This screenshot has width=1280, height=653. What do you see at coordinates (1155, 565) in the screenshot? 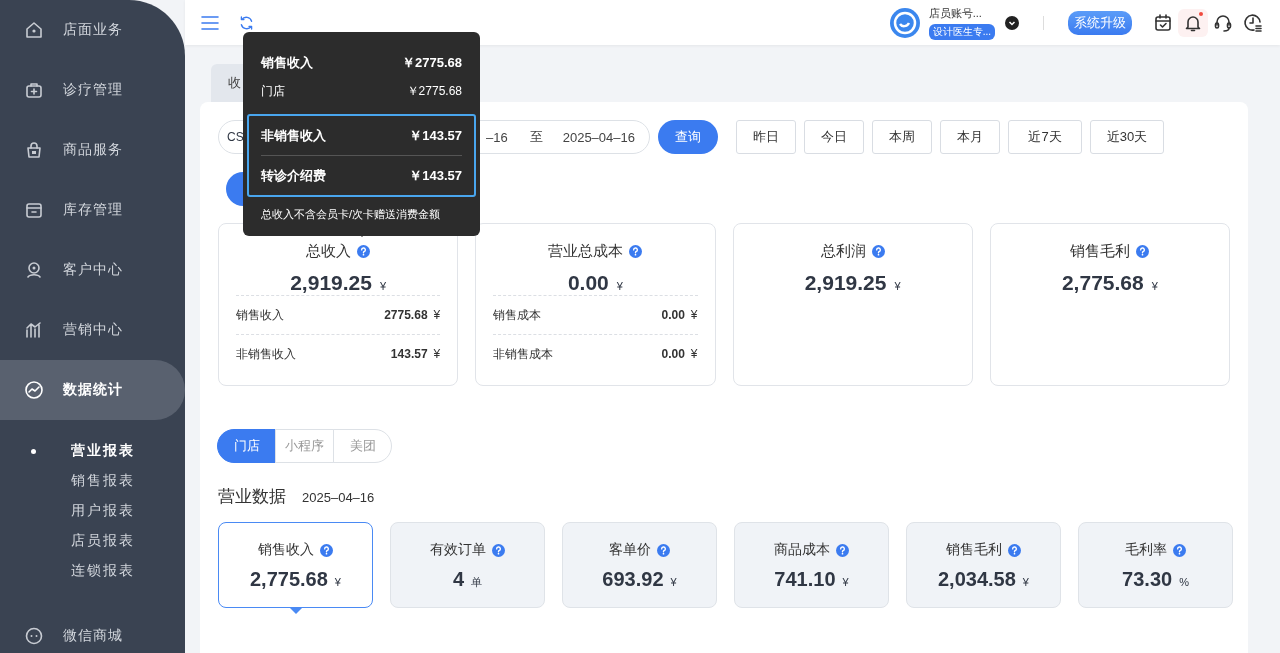
I see `metric-card: 毛利率 73.30 %` at bounding box center [1155, 565].